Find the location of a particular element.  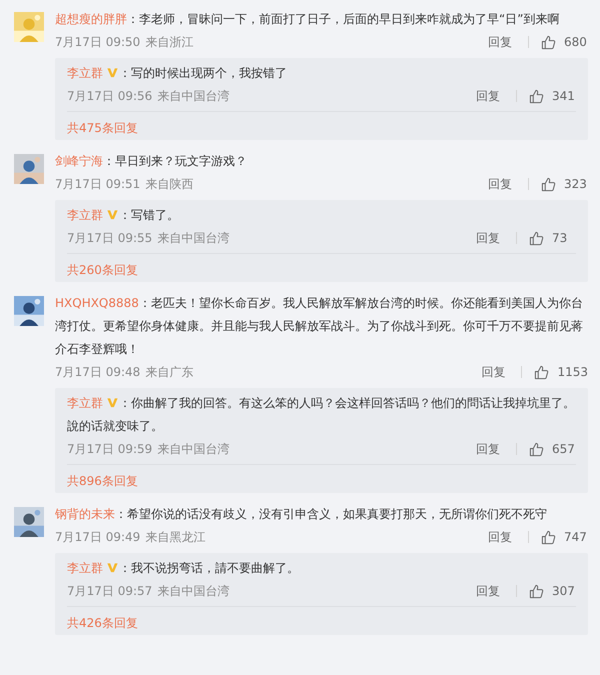

reply-count-link: 共896条回复 is located at coordinates (102, 481).